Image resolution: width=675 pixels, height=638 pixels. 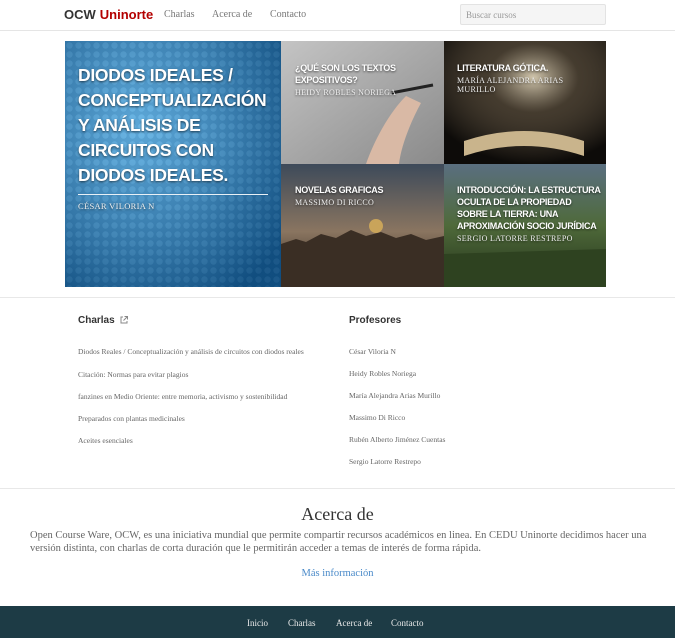 I want to click on nav-link-contacto: Contacto, so click(x=288, y=14).